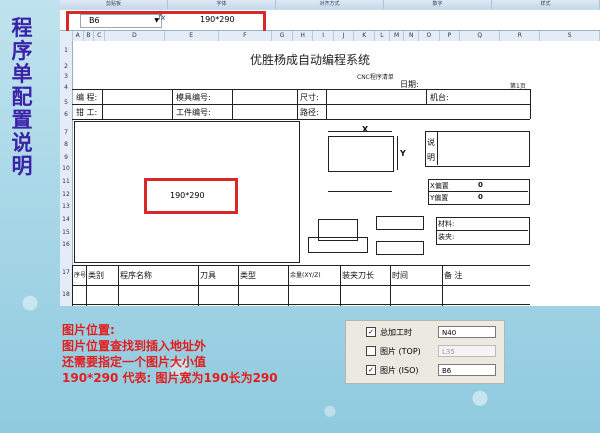 The image size is (600, 433). Describe the element at coordinates (192, 36) in the screenshot. I see `column-header: E` at that location.